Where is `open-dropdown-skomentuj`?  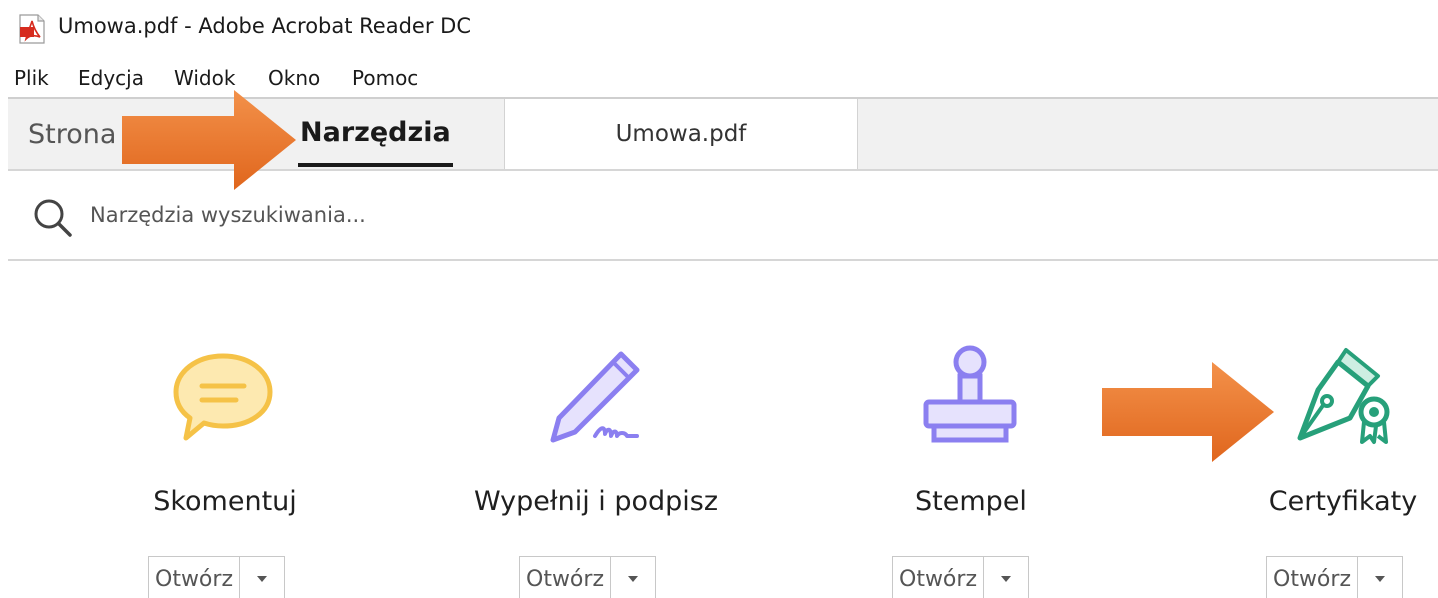
open-dropdown-skomentuj is located at coordinates (262, 577).